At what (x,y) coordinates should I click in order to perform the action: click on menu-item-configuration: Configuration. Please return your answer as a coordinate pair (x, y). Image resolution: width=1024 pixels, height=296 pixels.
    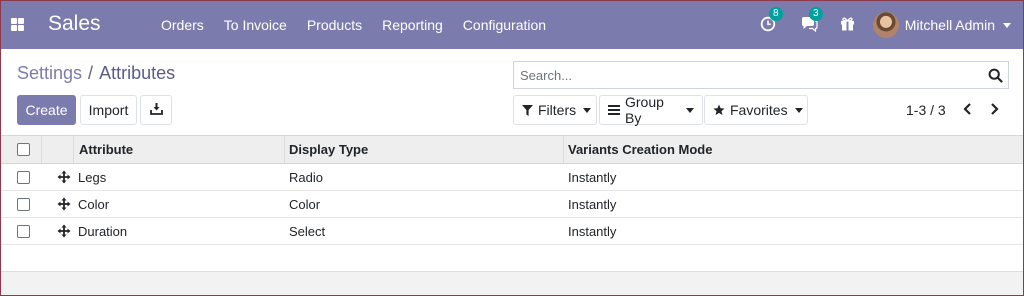
    Looking at the image, I should click on (504, 25).